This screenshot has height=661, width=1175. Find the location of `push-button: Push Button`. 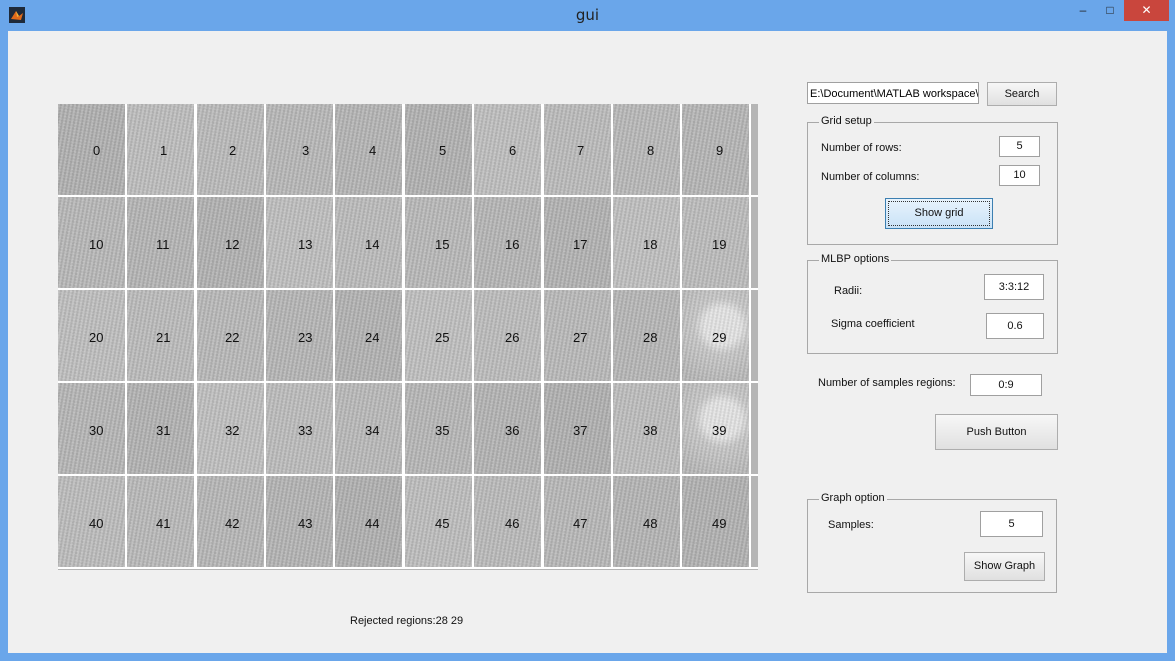

push-button: Push Button is located at coordinates (996, 432).